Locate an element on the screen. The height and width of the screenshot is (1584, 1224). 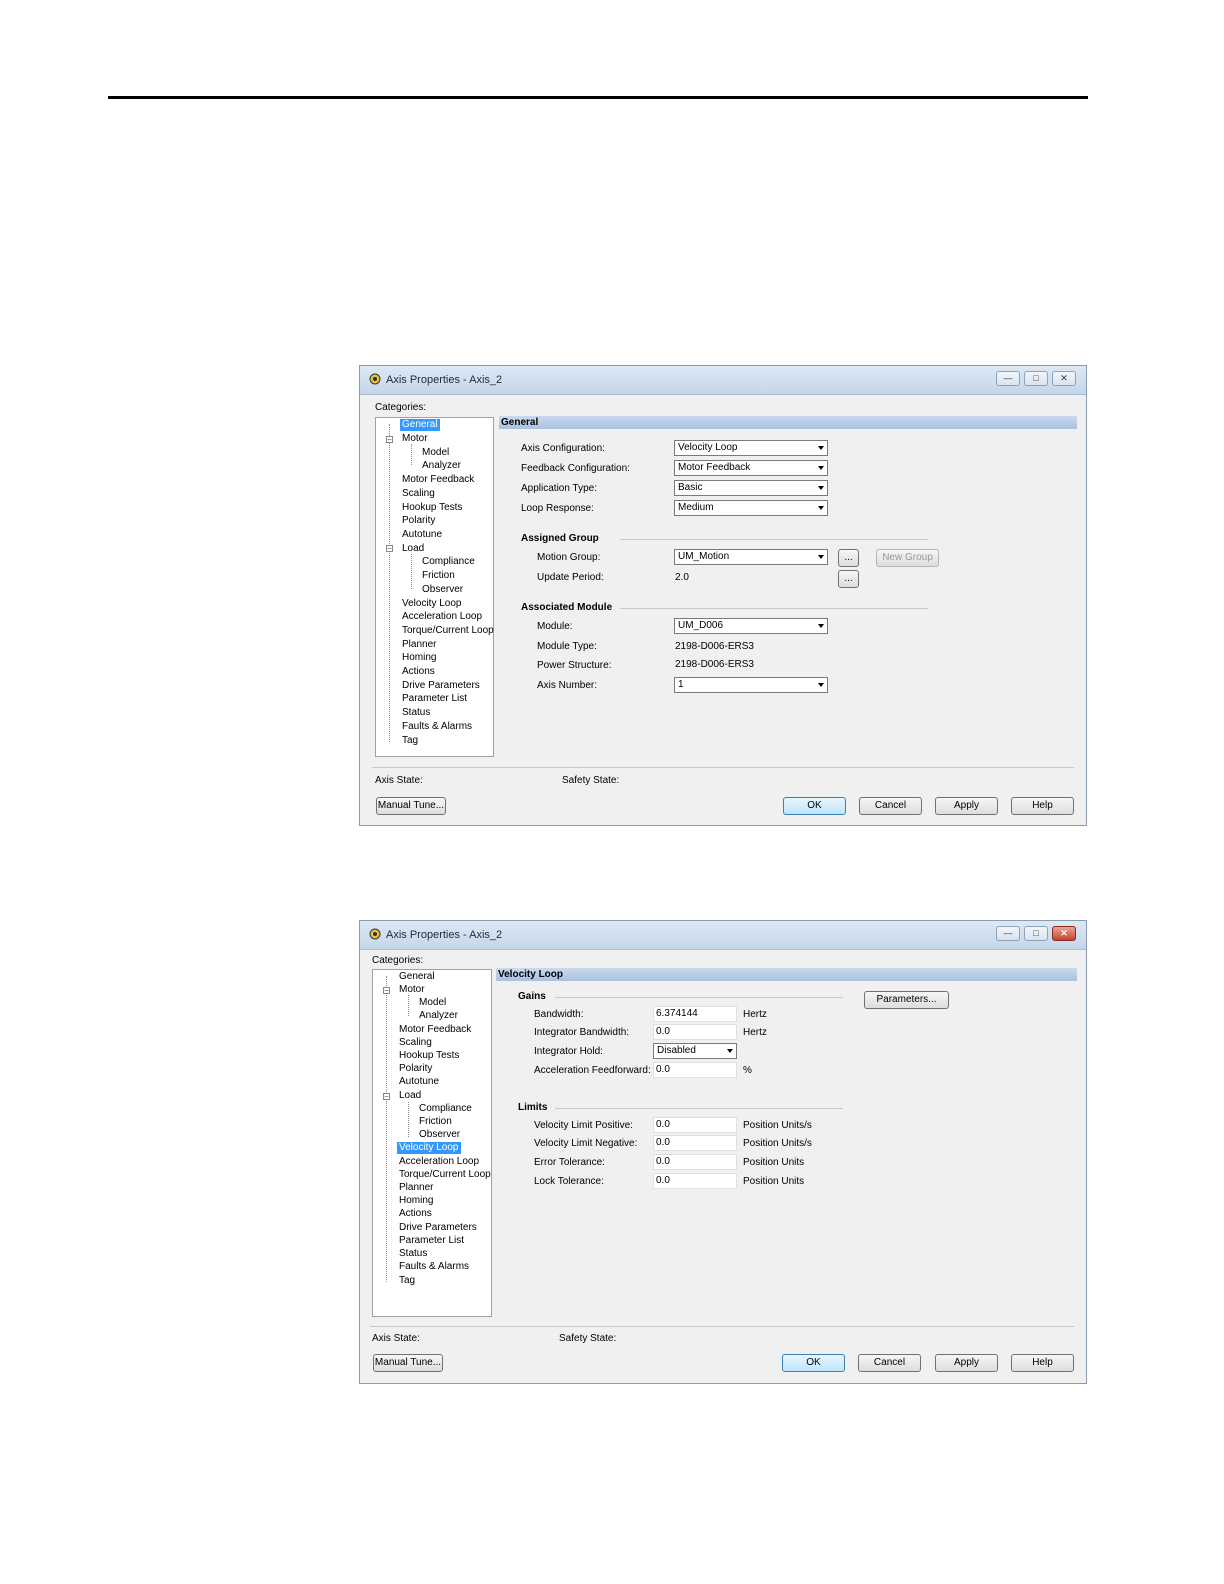
page-header-rule is located at coordinates (598, 97).